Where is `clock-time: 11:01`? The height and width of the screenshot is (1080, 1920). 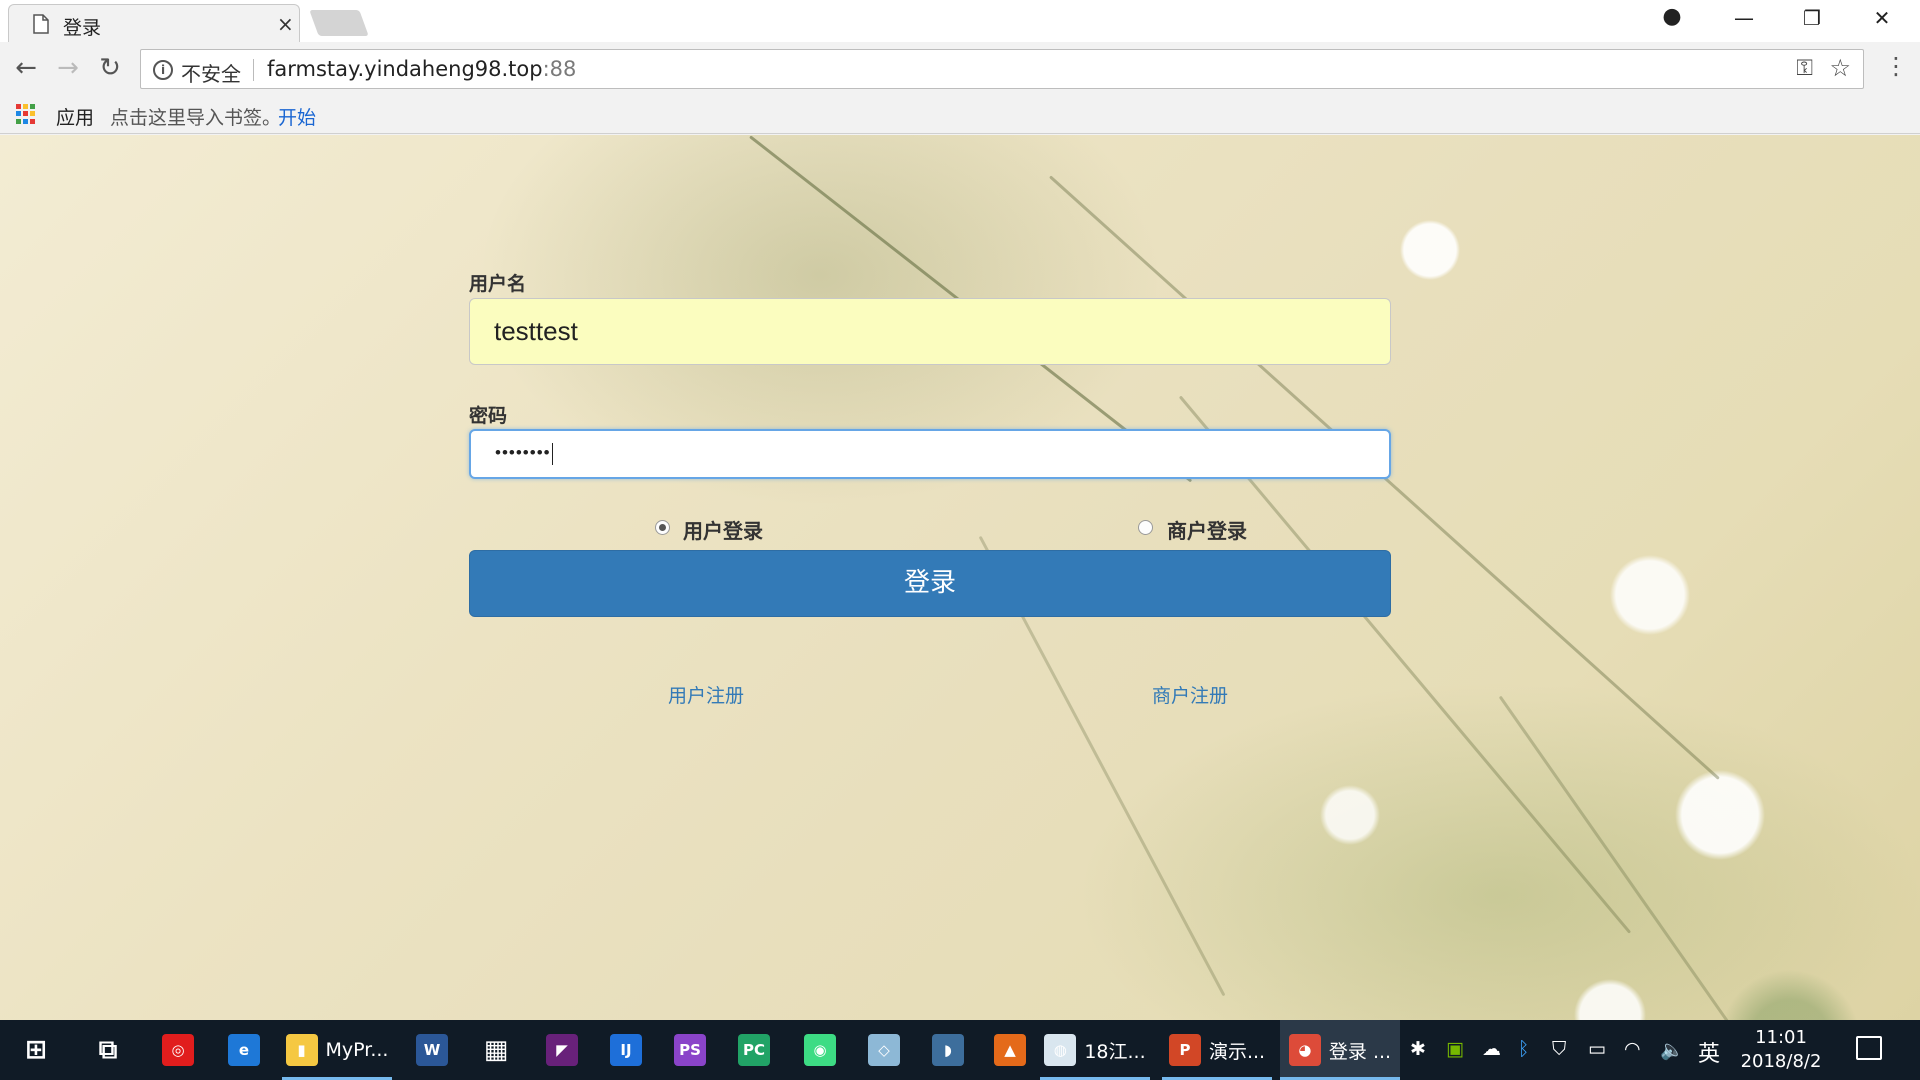 clock-time: 11:01 is located at coordinates (1781, 1037).